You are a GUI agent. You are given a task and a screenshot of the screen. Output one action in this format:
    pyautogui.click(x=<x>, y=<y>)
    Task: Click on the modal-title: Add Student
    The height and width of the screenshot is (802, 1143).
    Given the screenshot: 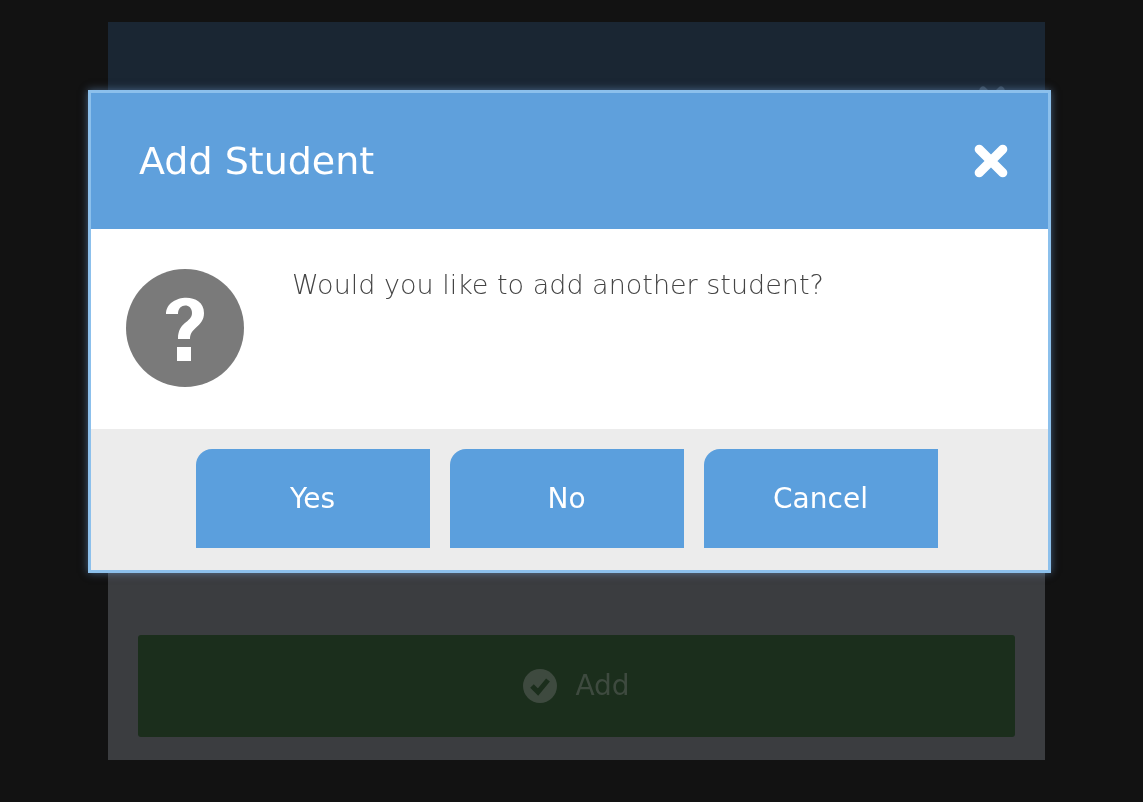 What is the action you would take?
    pyautogui.click(x=257, y=161)
    